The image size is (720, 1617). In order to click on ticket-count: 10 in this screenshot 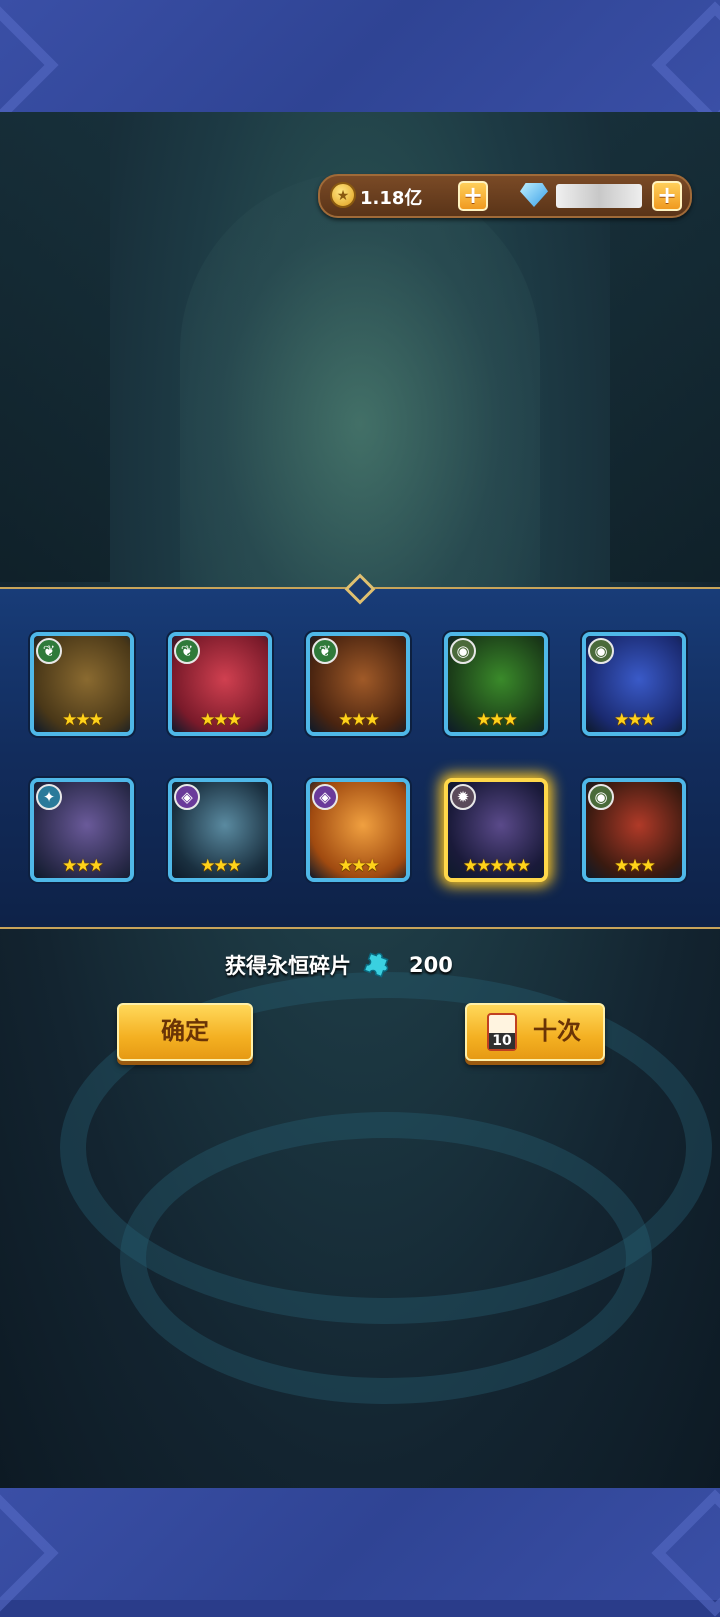, I will do `click(502, 1041)`.